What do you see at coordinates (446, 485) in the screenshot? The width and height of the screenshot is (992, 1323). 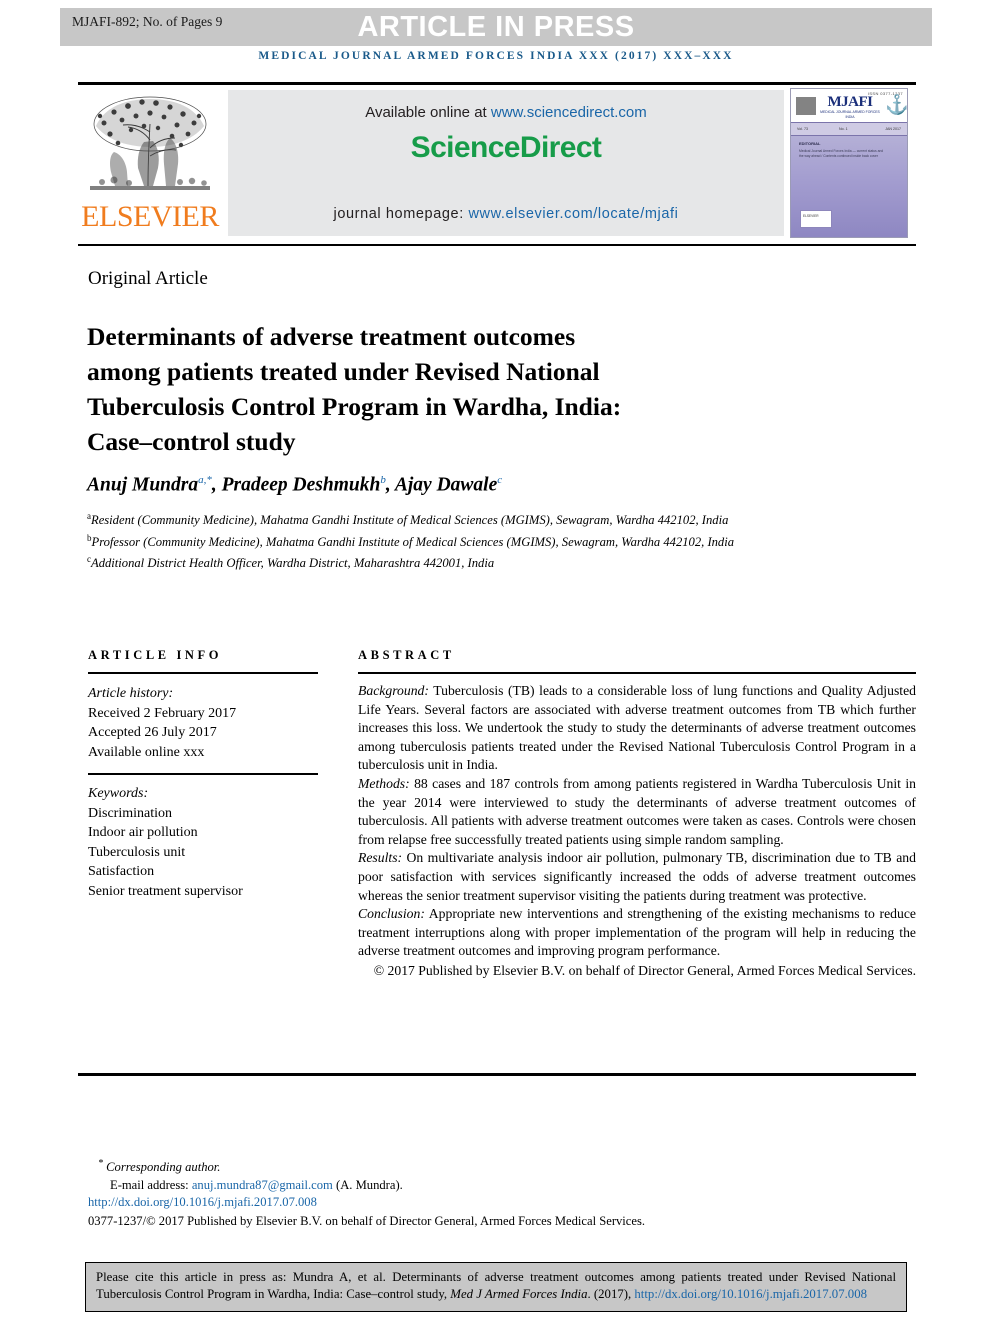 I see `author-name: Ajay Dawale` at bounding box center [446, 485].